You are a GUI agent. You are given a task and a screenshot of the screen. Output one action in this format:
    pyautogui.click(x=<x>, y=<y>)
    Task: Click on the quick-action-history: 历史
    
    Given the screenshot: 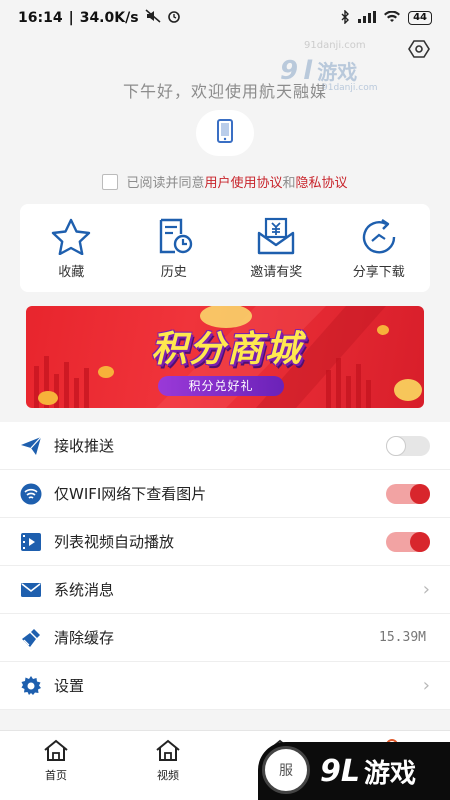 What is the action you would take?
    pyautogui.click(x=174, y=248)
    